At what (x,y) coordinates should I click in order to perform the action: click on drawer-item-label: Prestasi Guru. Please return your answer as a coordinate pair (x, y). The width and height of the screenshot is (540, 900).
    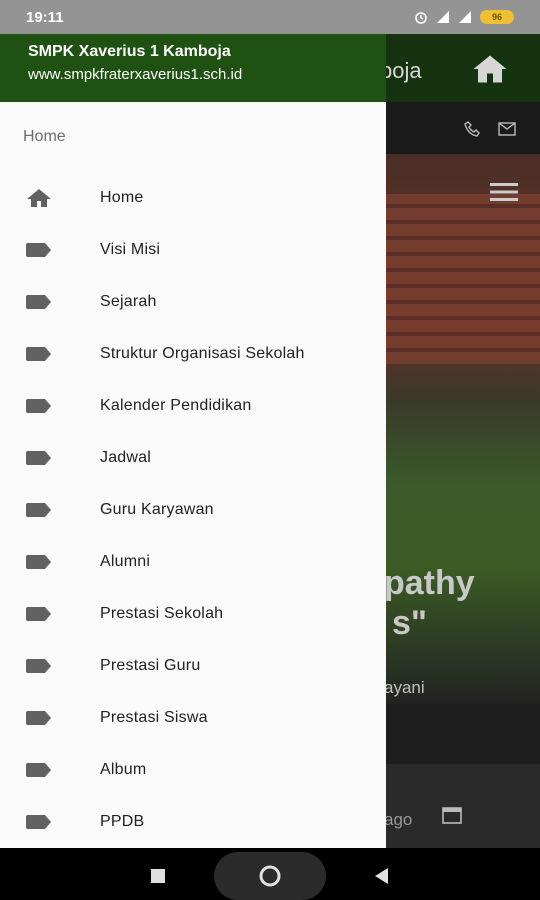
    Looking at the image, I should click on (150, 665).